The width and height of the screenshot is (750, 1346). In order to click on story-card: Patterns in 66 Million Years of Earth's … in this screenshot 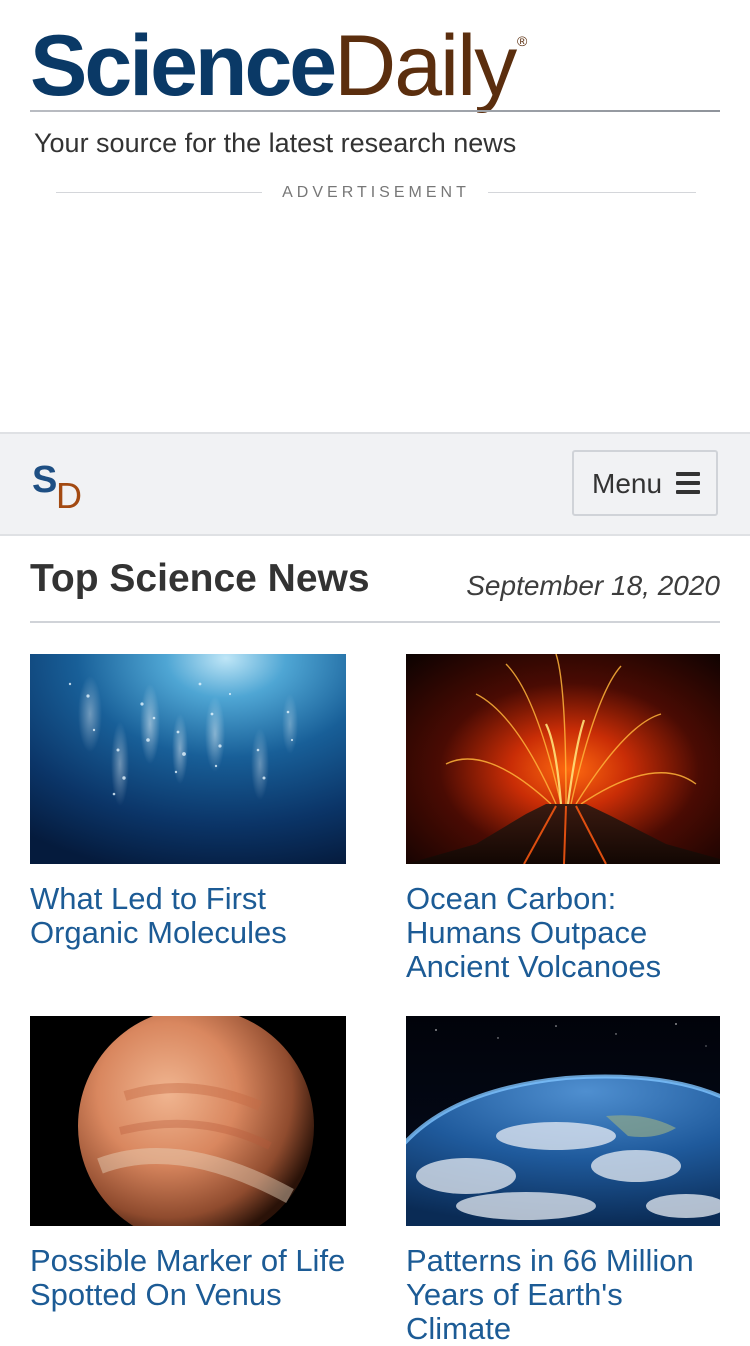, I will do `click(563, 1181)`.